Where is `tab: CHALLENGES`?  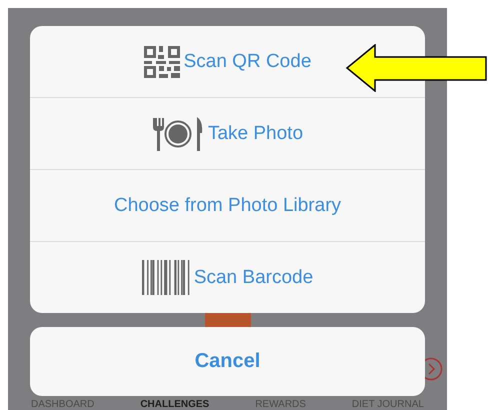
tab: CHALLENGES is located at coordinates (175, 404).